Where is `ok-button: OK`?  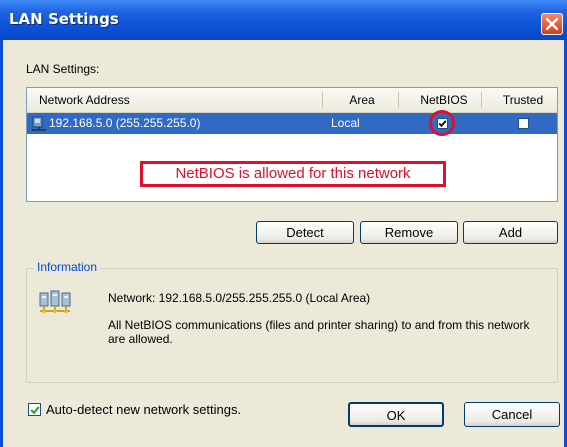 ok-button: OK is located at coordinates (396, 414).